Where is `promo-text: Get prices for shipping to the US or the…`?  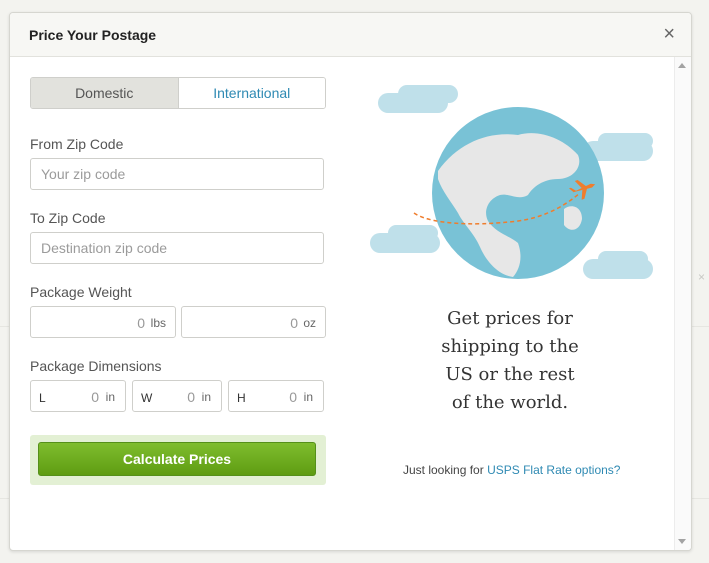 promo-text: Get prices for shipping to the US or the… is located at coordinates (510, 360).